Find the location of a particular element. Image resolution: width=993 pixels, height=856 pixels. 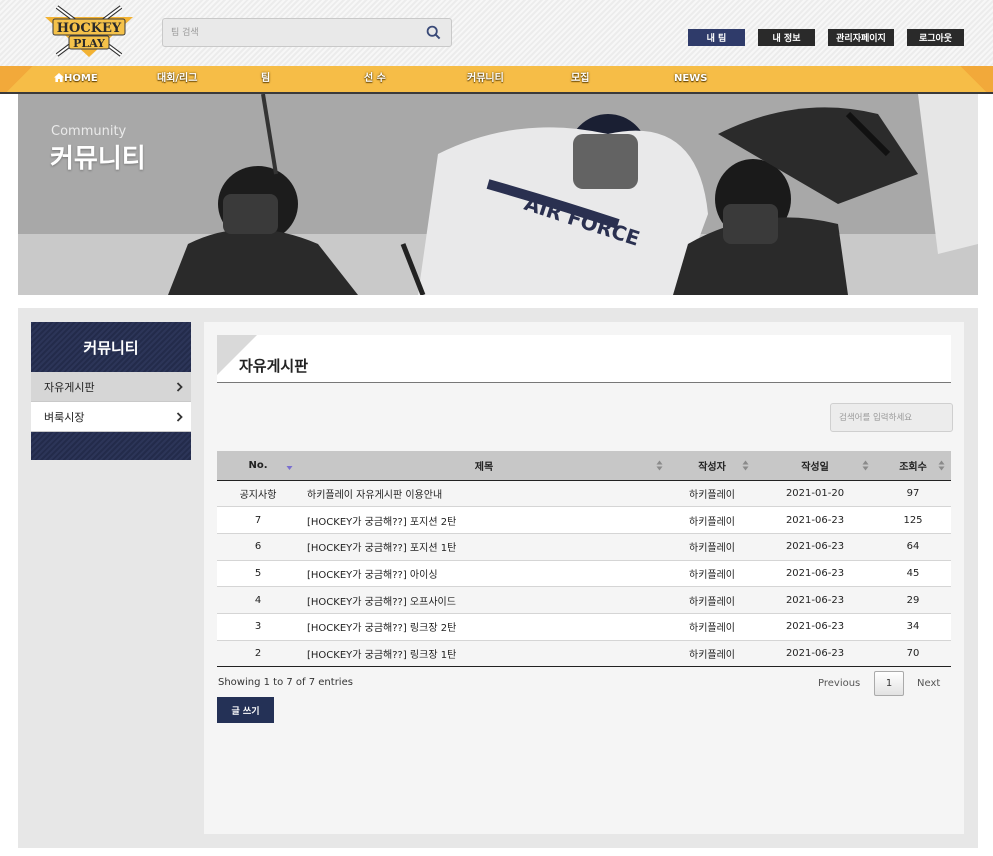

my-info-button: 내 정보 is located at coordinates (786, 37).